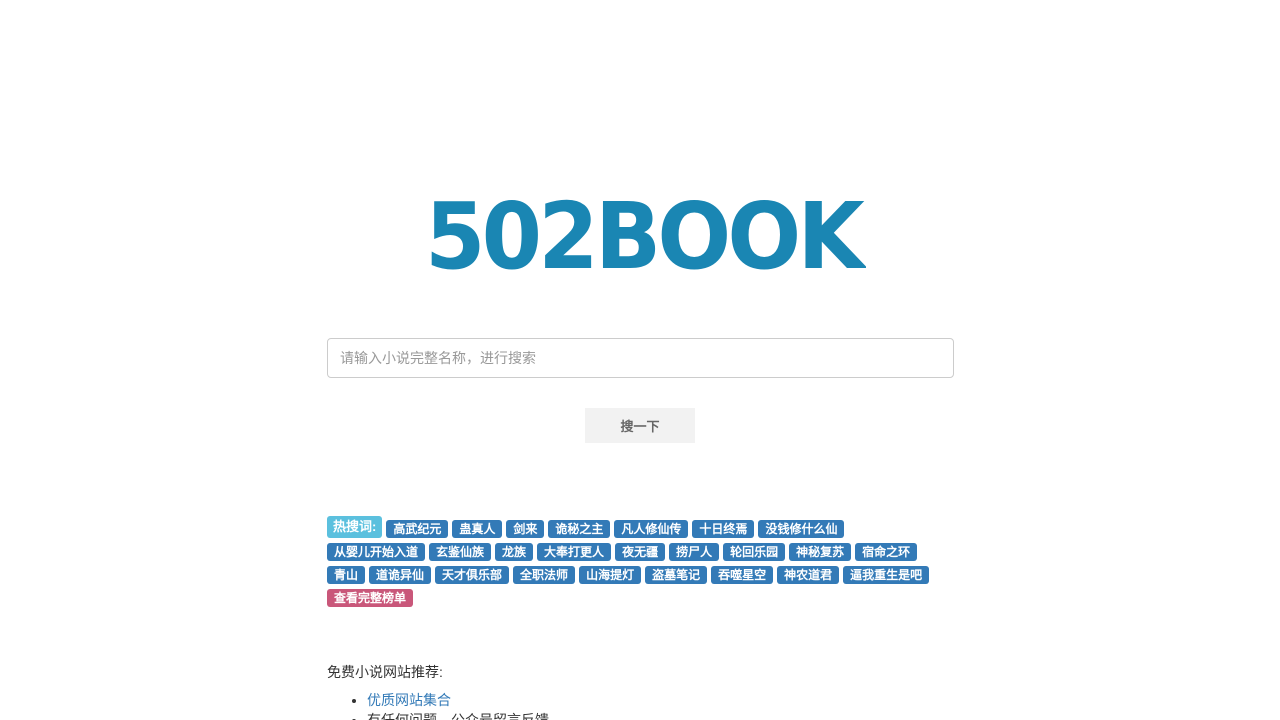  I want to click on recommend-list: 优质网站集合 有任何问题，公众号留言反馈, so click(438, 705).